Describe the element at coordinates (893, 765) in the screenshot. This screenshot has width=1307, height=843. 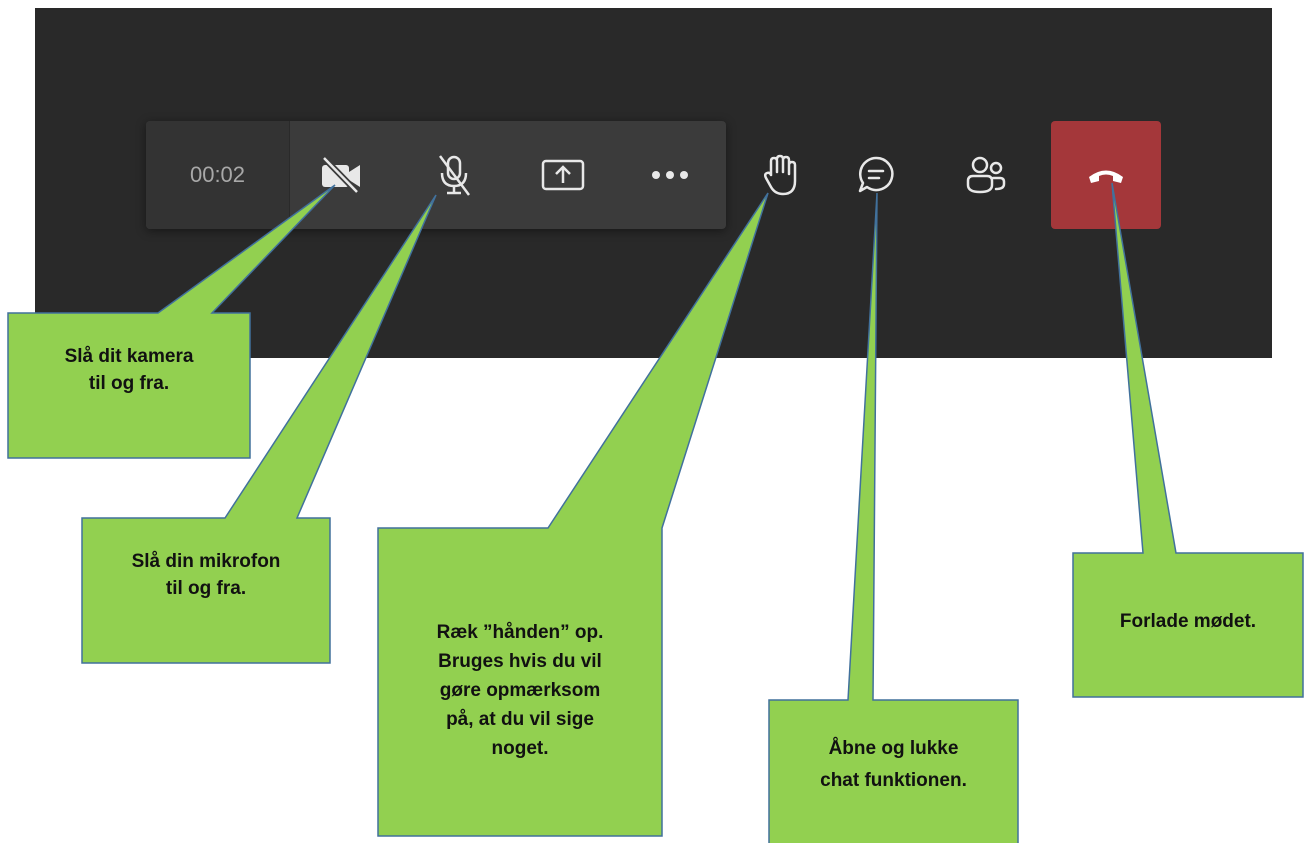
I see `chat-callout: Åbne og lukke chat funktionen.` at that location.